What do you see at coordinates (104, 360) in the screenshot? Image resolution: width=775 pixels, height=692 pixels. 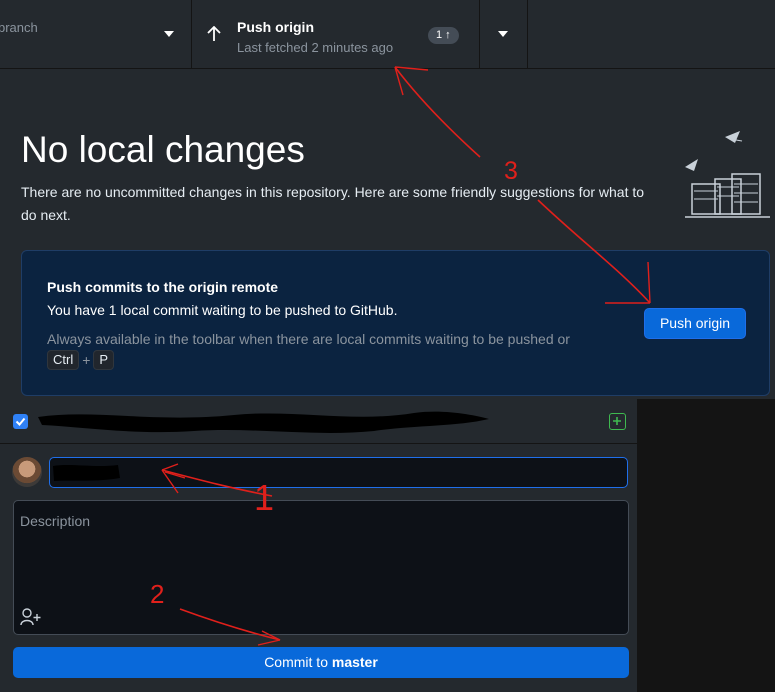 I see `kbd-p: P` at bounding box center [104, 360].